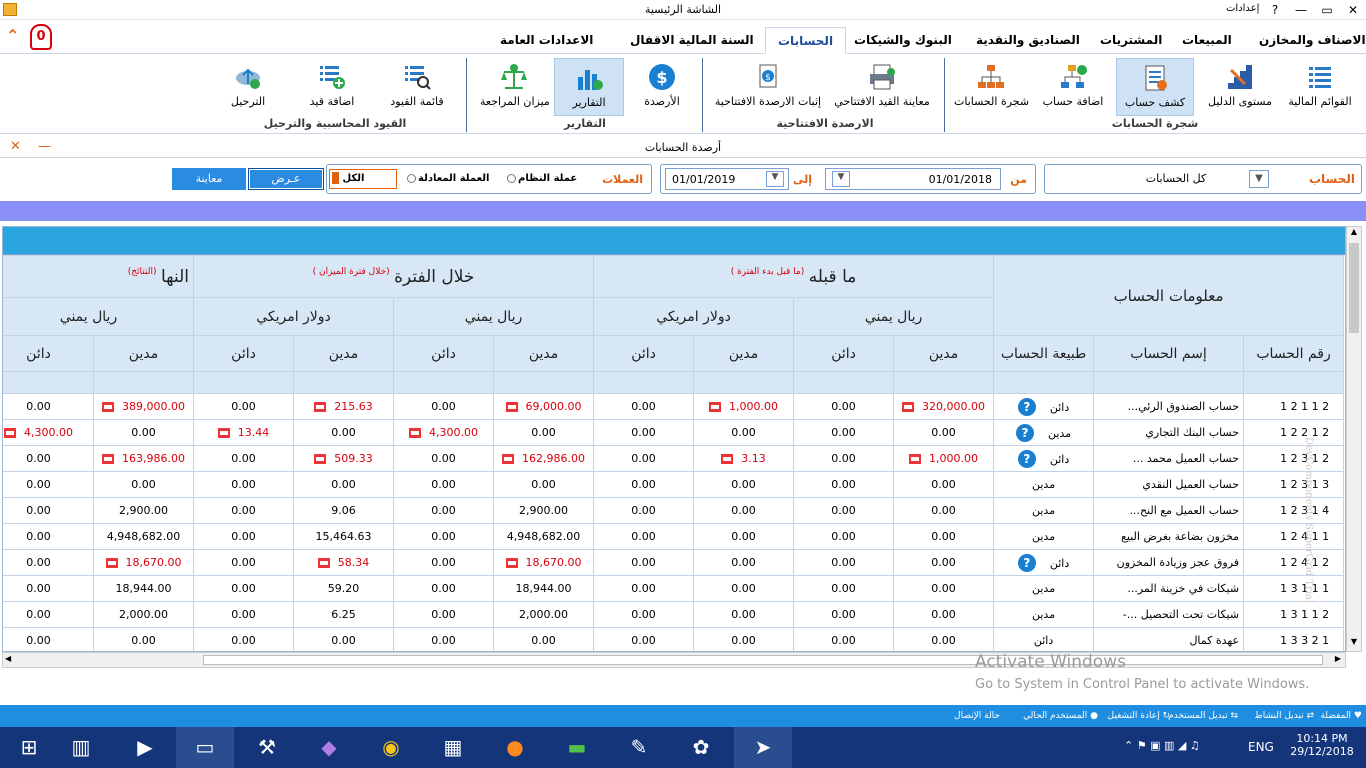  I want to click on account-nature-cell: دائن, so click(1044, 639).